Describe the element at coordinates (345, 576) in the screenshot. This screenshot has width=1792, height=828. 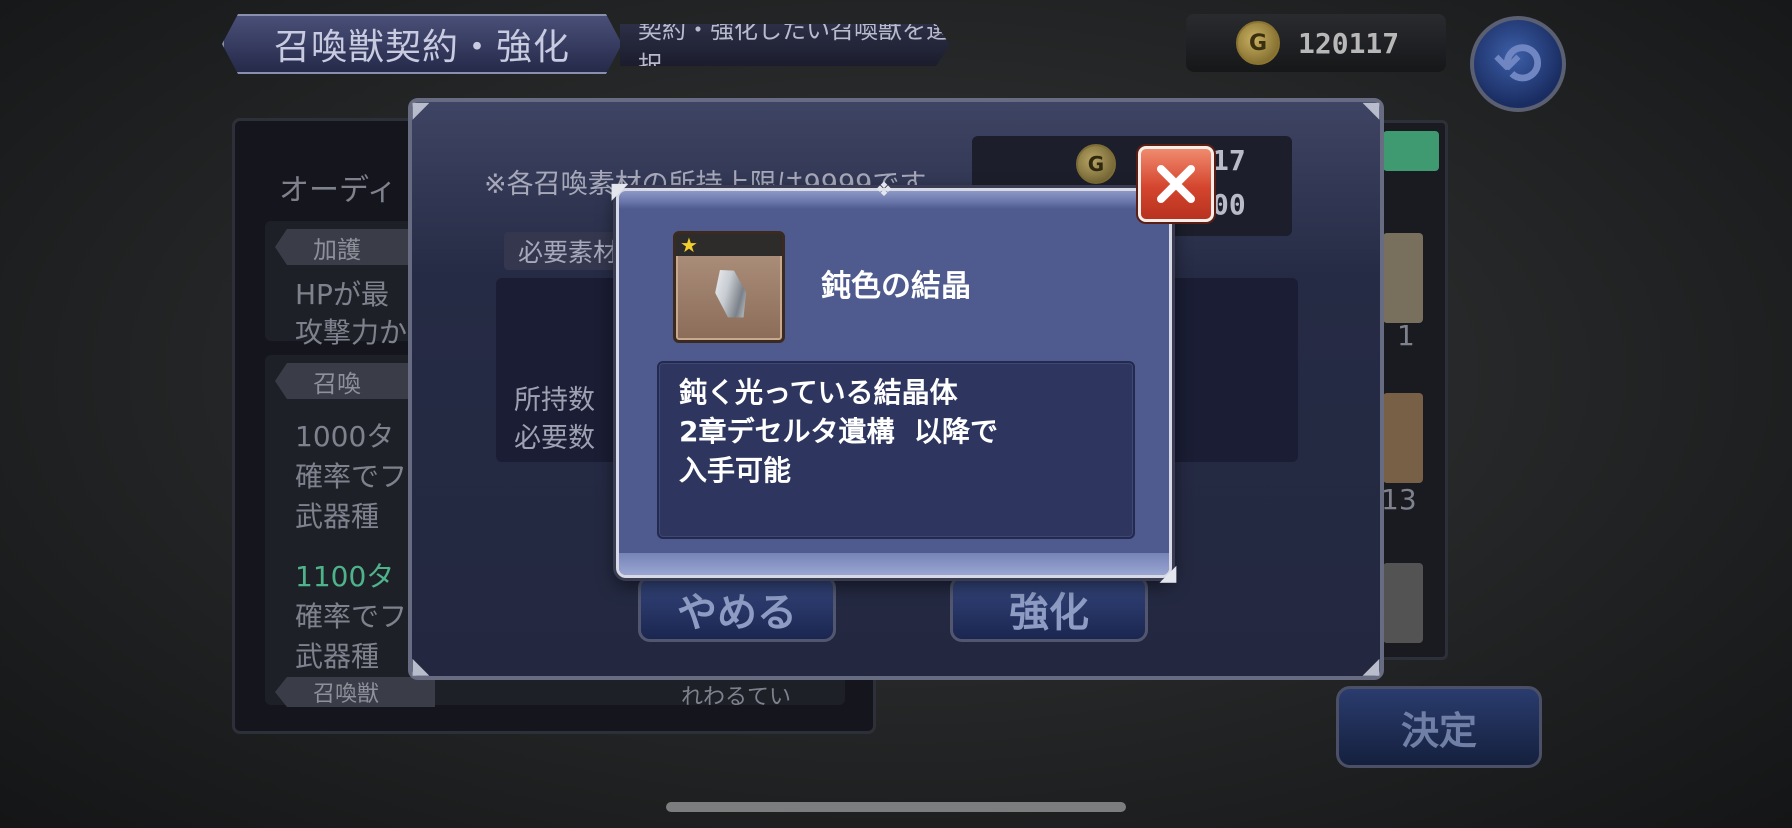
I see `summon-line-b1: 1100タ` at that location.